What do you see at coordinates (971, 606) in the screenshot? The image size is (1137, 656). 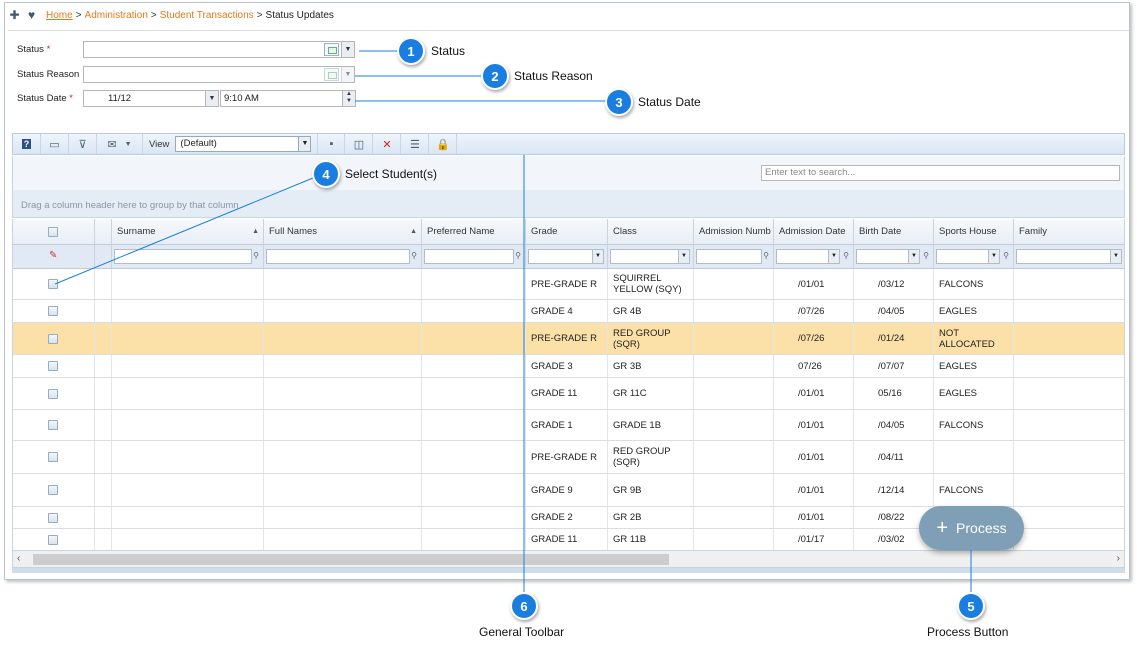 I see `callout-5: 5` at bounding box center [971, 606].